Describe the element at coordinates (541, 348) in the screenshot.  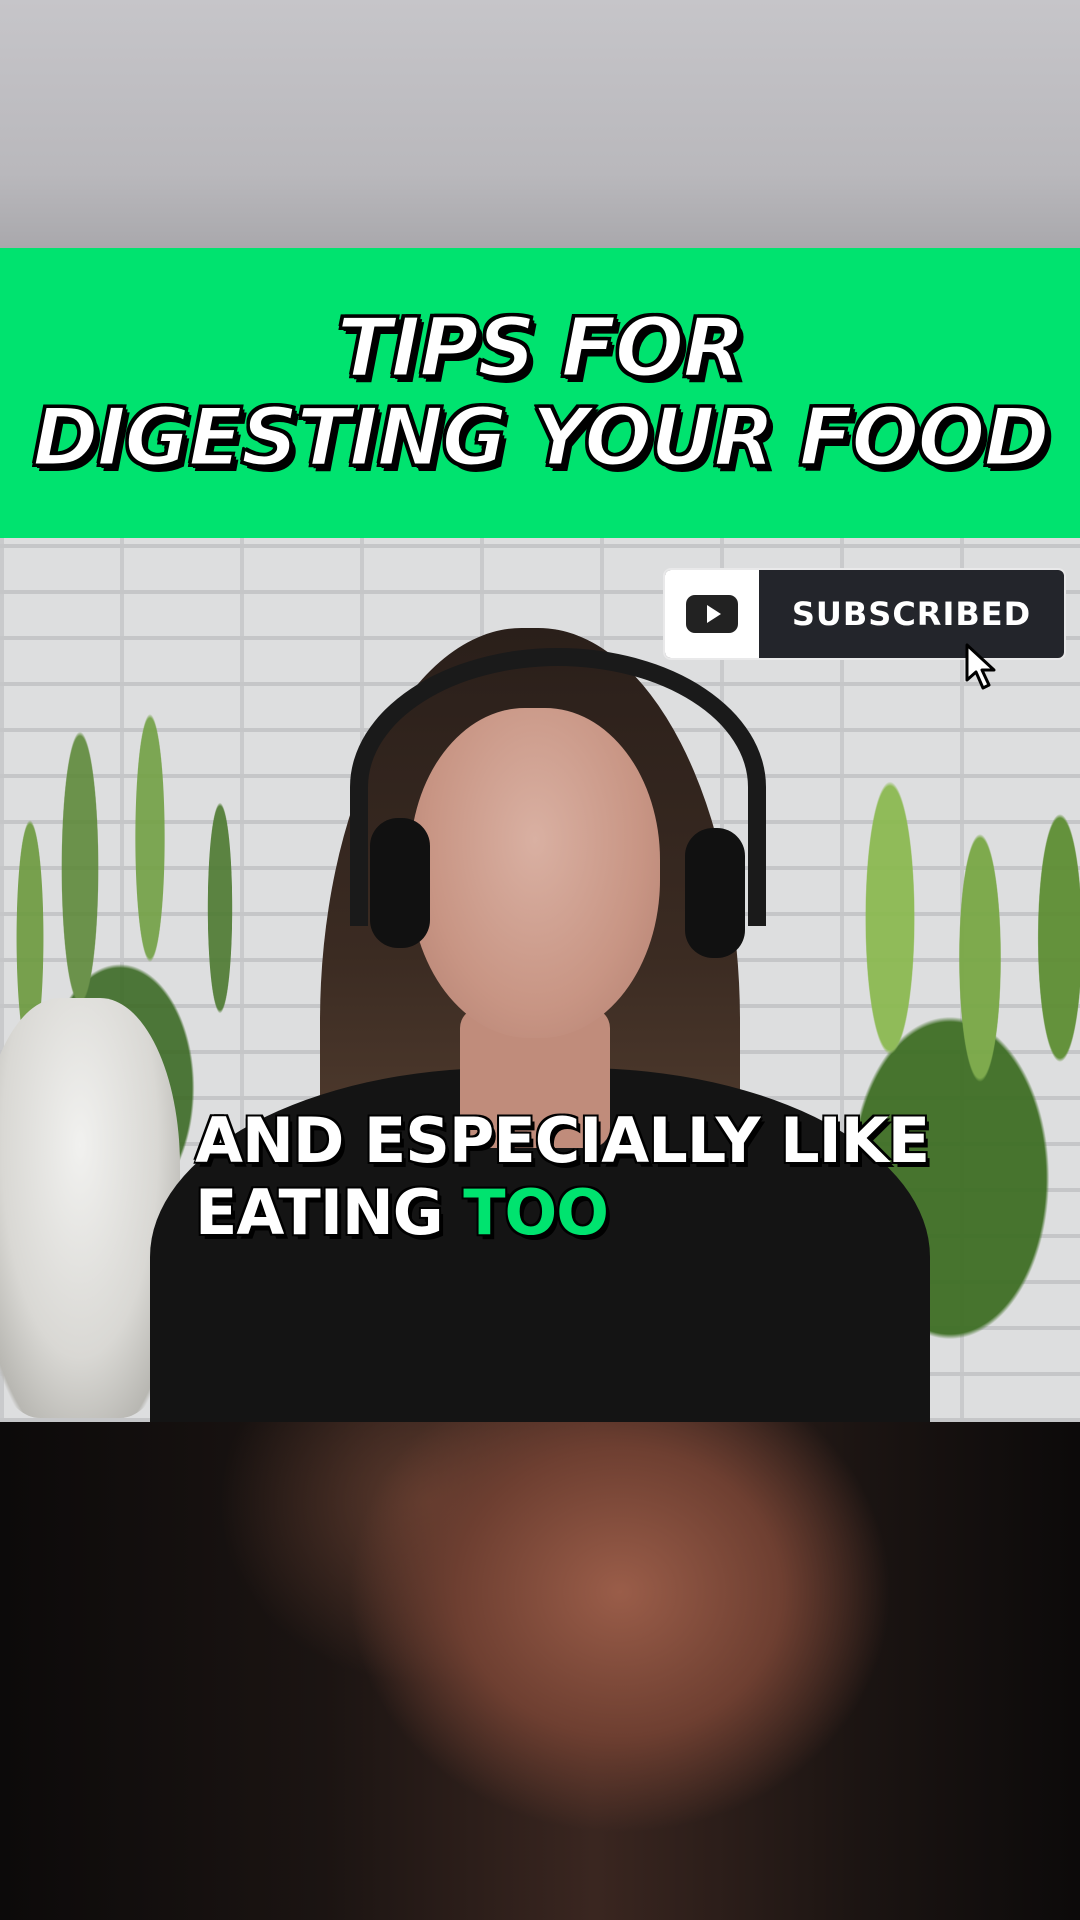
I see `title-line-1: TIPS FOR` at that location.